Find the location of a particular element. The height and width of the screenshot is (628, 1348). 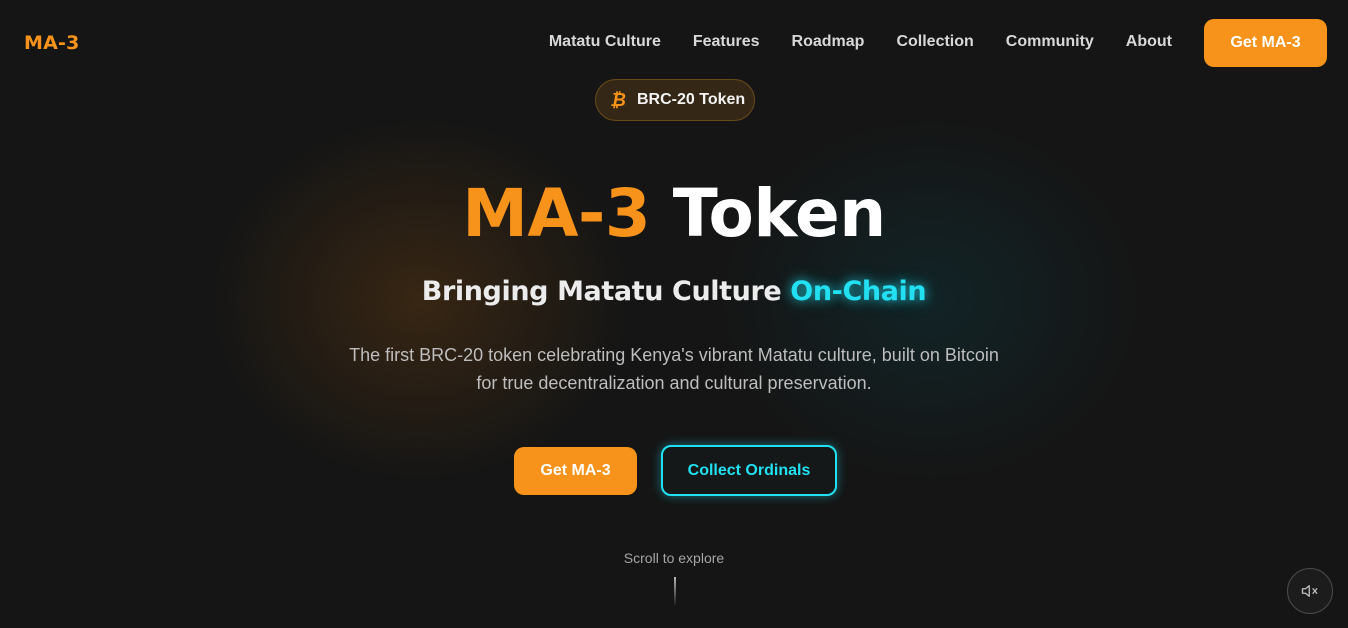

brc20-badge: ₿ BRC-20 Token is located at coordinates (675, 100).